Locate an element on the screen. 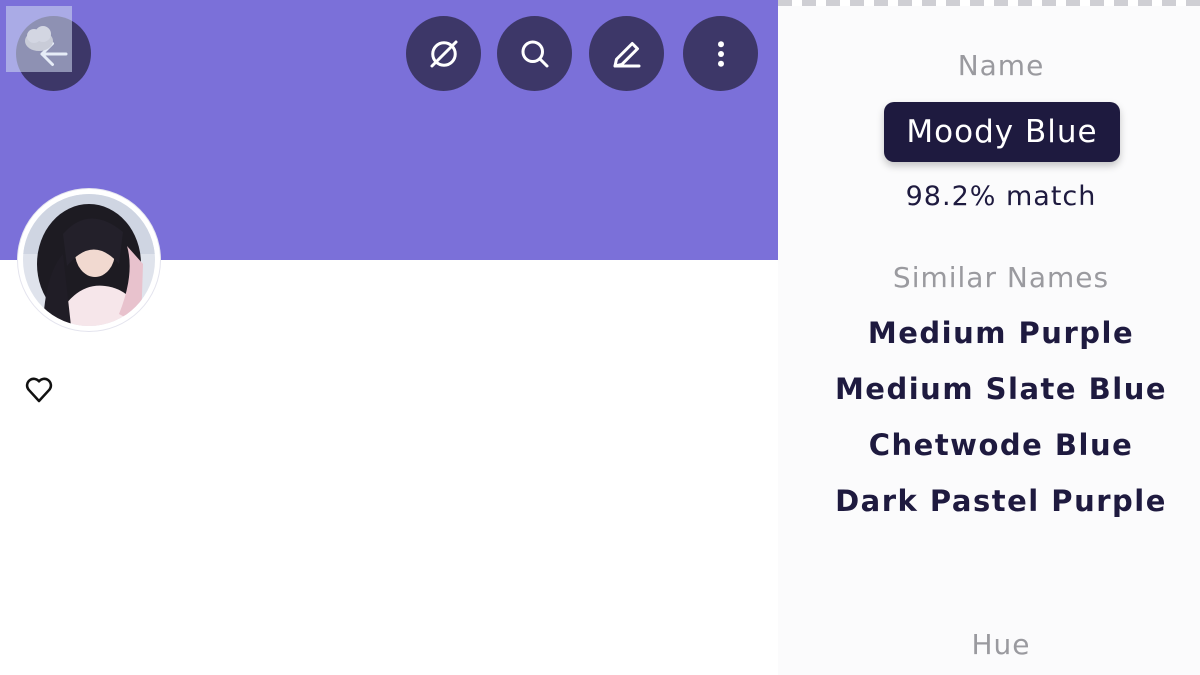  cloud-icon is located at coordinates (39, 38).